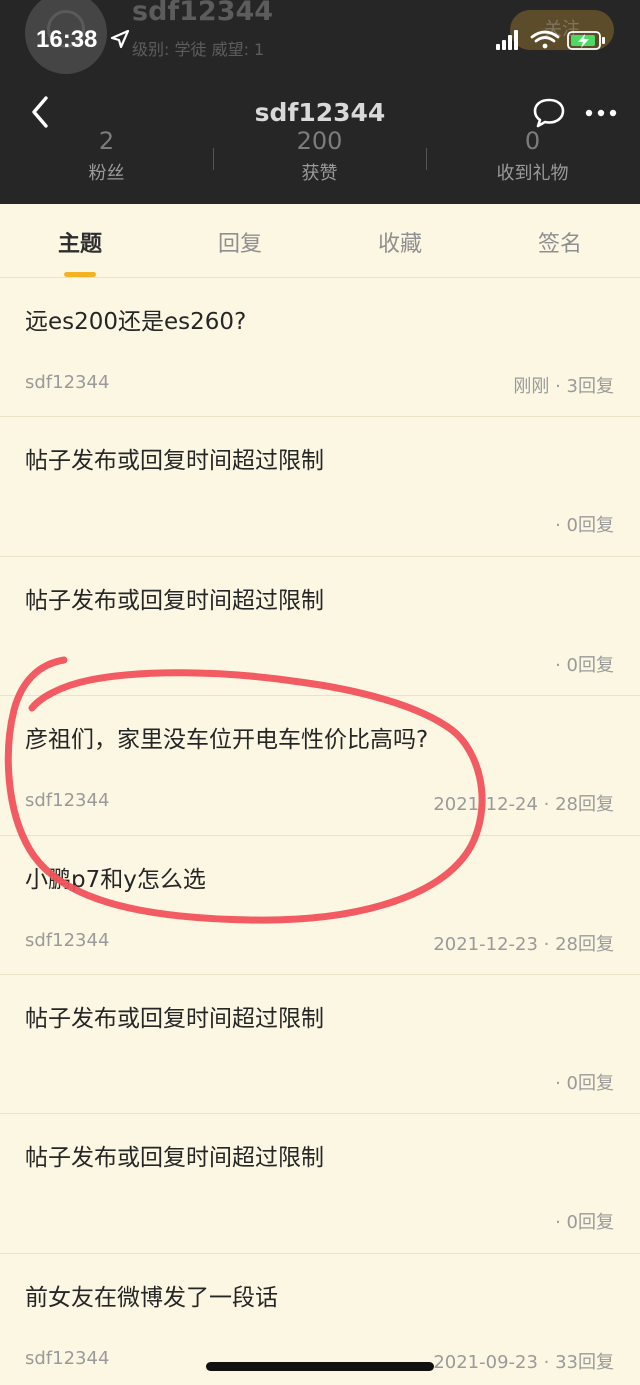  What do you see at coordinates (602, 113) in the screenshot?
I see `more-dots-icon` at bounding box center [602, 113].